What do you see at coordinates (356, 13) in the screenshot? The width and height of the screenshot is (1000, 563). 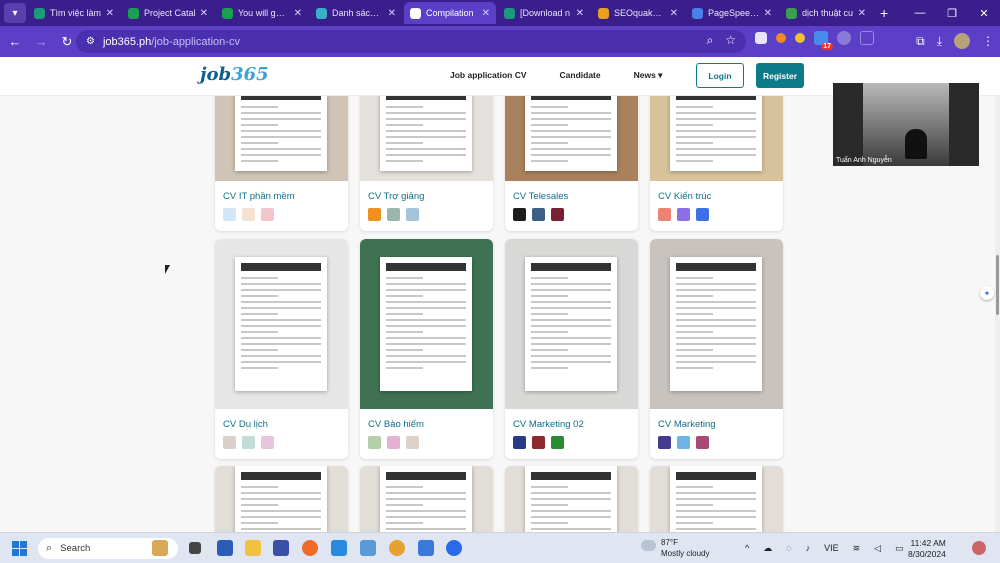 I see `browser-tab: Danh sách cu ✕` at bounding box center [356, 13].